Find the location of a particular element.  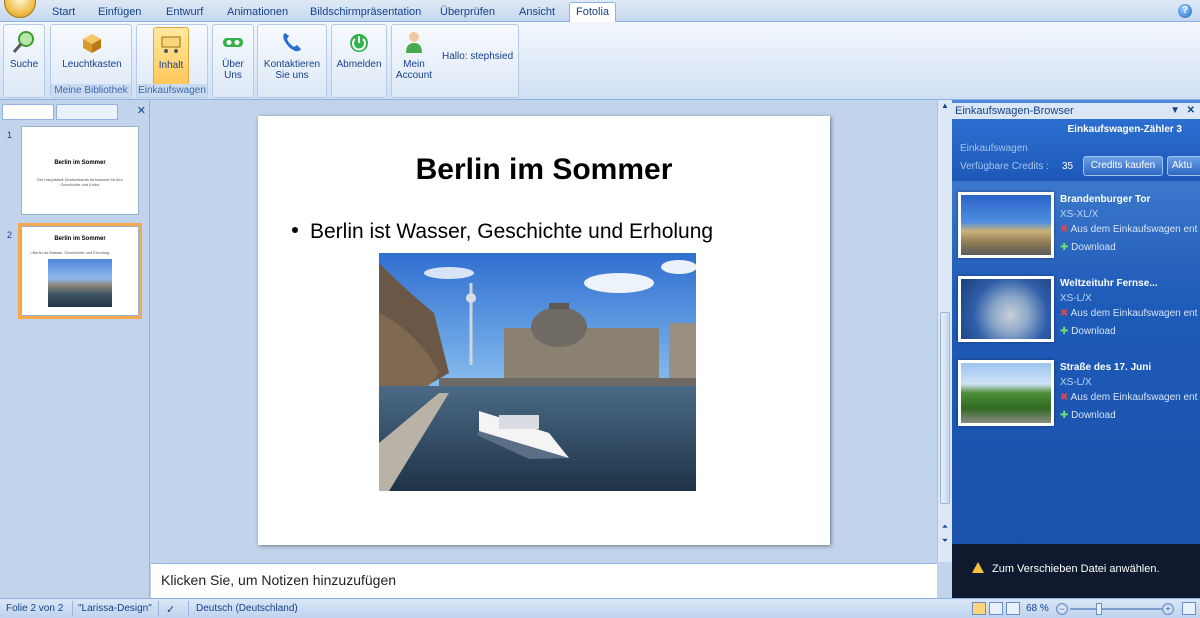

item-name: Brandenburger Tor is located at coordinates (1105, 199).